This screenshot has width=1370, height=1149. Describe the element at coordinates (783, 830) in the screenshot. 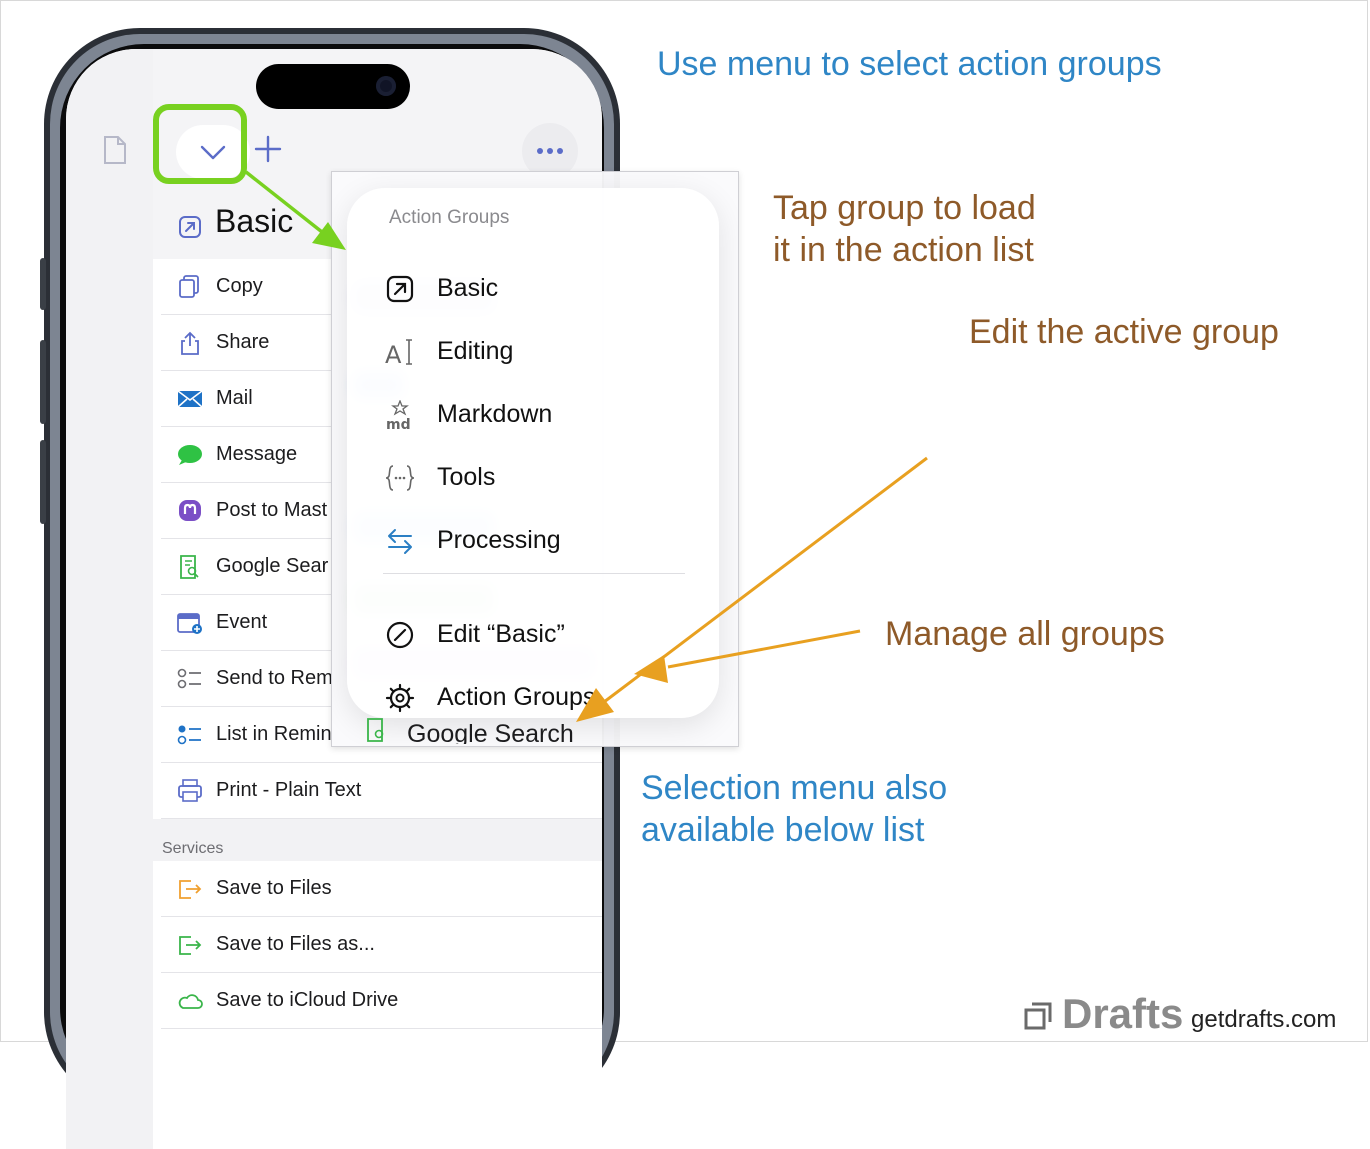

I see `annotation-selection-line2: available below list` at that location.